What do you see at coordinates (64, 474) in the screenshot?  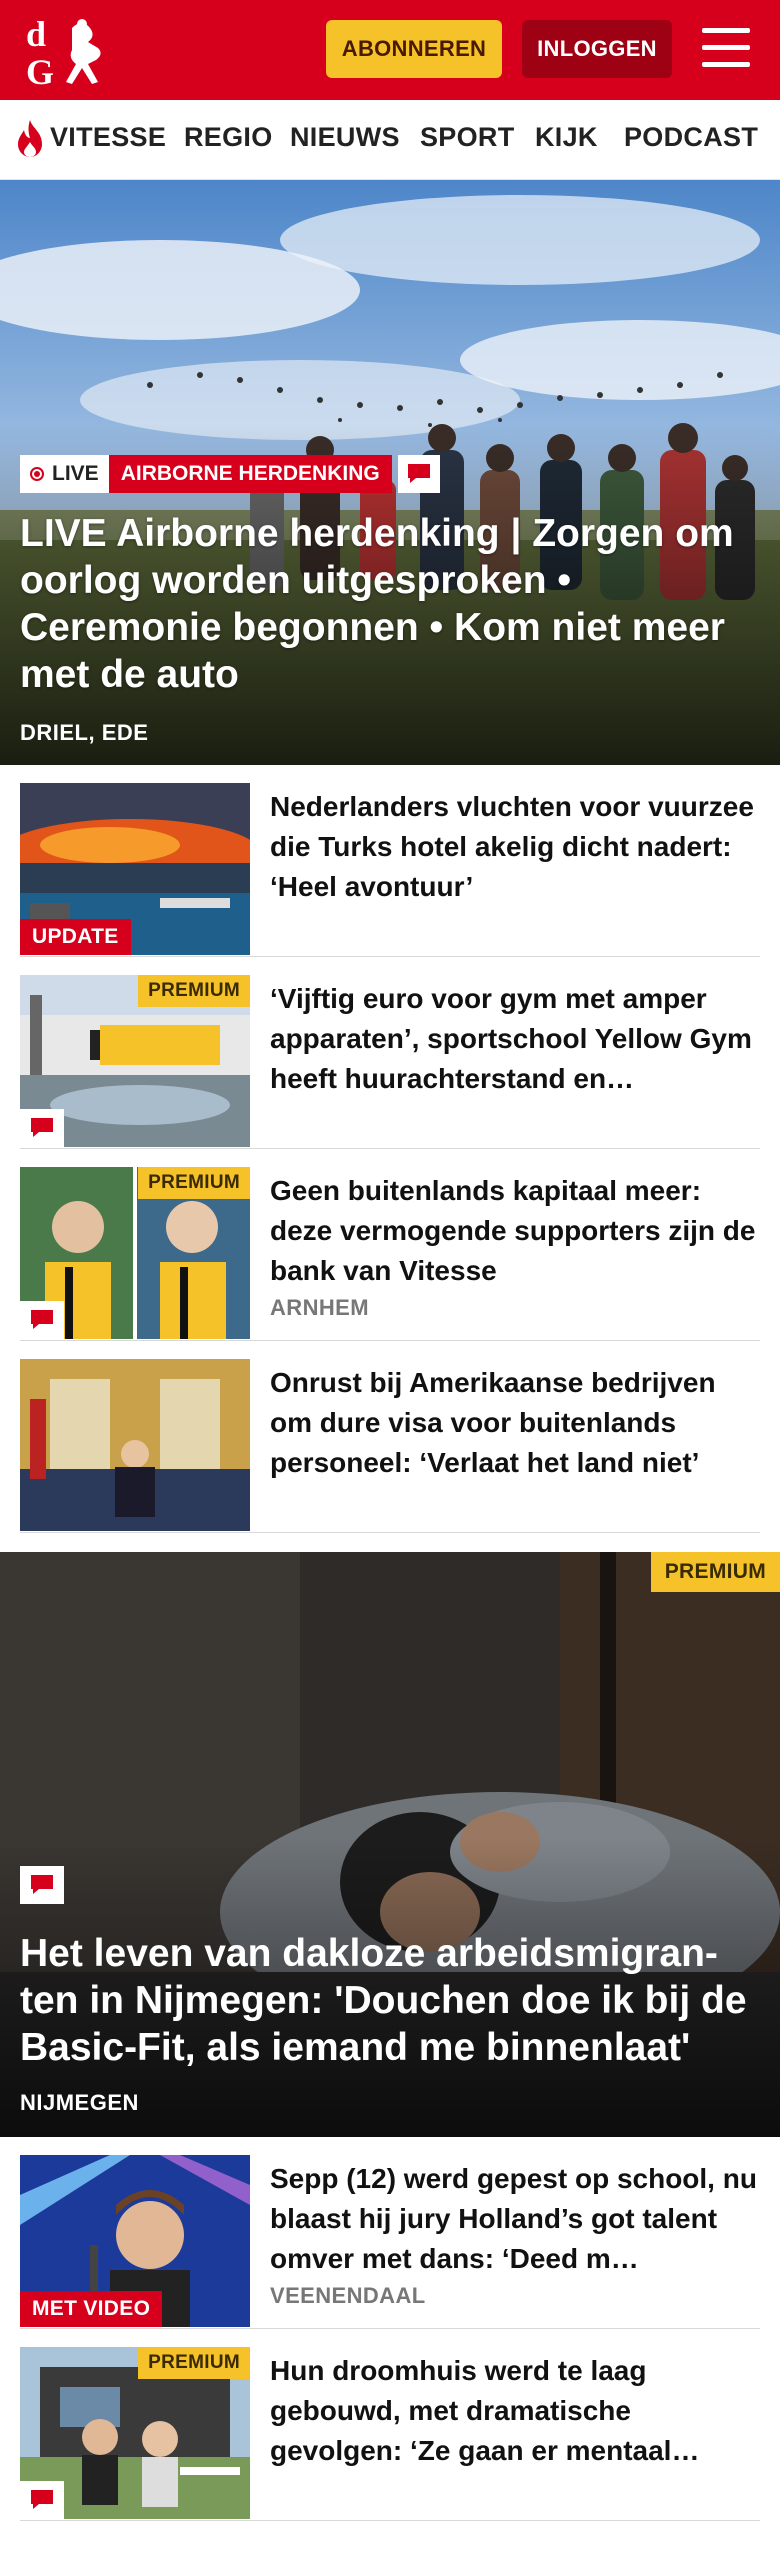 I see `live-badge: LIVE` at bounding box center [64, 474].